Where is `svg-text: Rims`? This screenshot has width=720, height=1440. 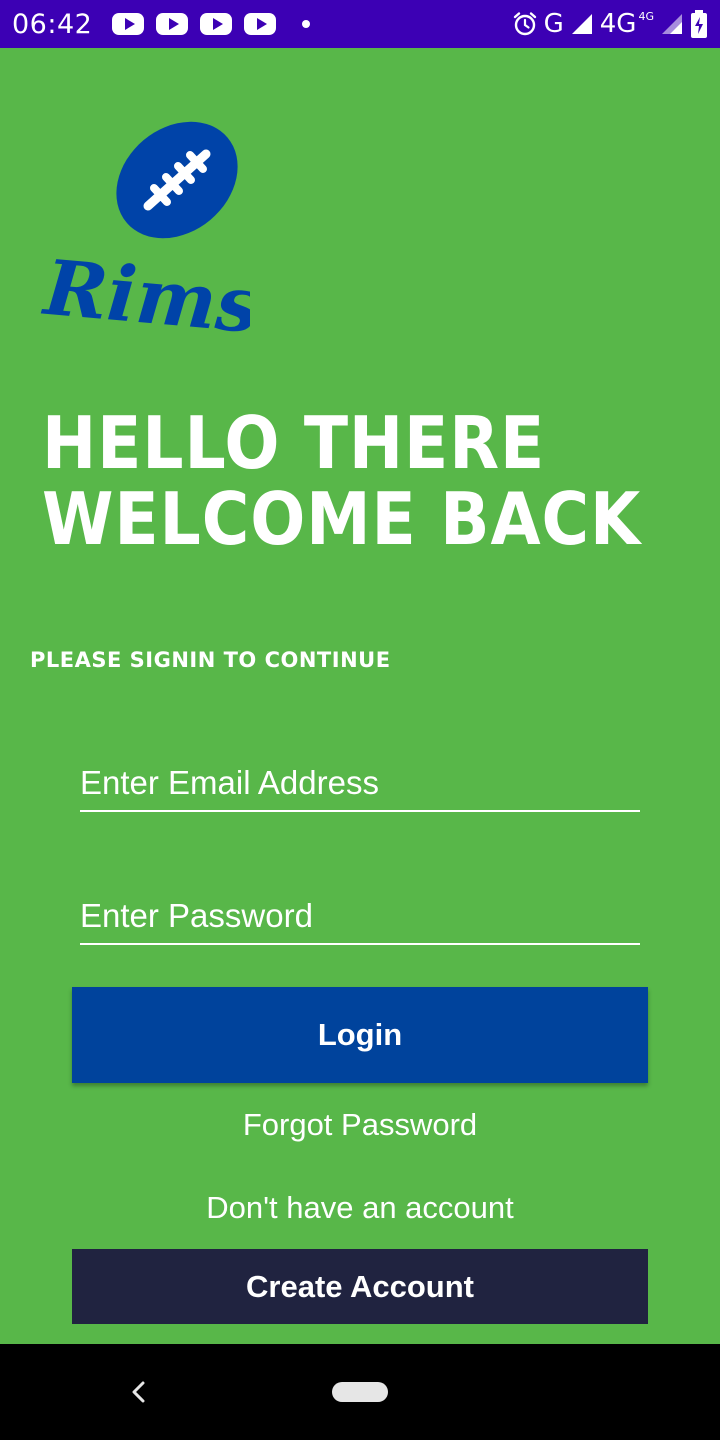
svg-text: Rims is located at coordinates (145, 295).